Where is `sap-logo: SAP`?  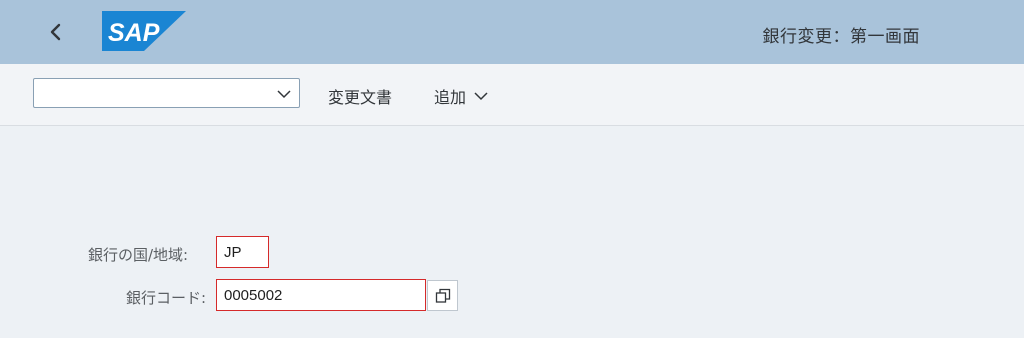 sap-logo: SAP is located at coordinates (144, 31).